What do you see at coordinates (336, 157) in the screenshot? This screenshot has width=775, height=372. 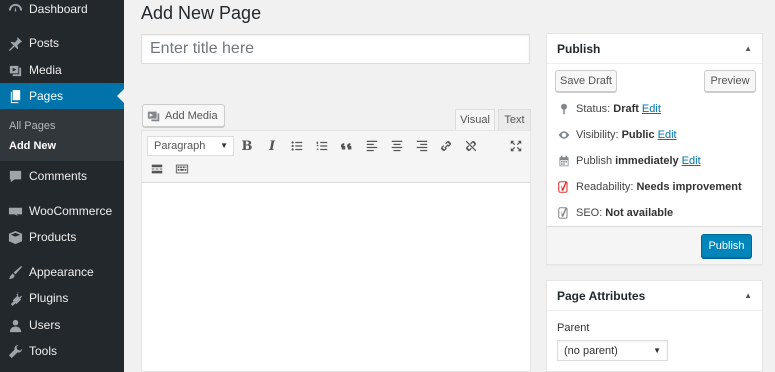 I see `editor-toolbar: Paragraph ▼ B I` at bounding box center [336, 157].